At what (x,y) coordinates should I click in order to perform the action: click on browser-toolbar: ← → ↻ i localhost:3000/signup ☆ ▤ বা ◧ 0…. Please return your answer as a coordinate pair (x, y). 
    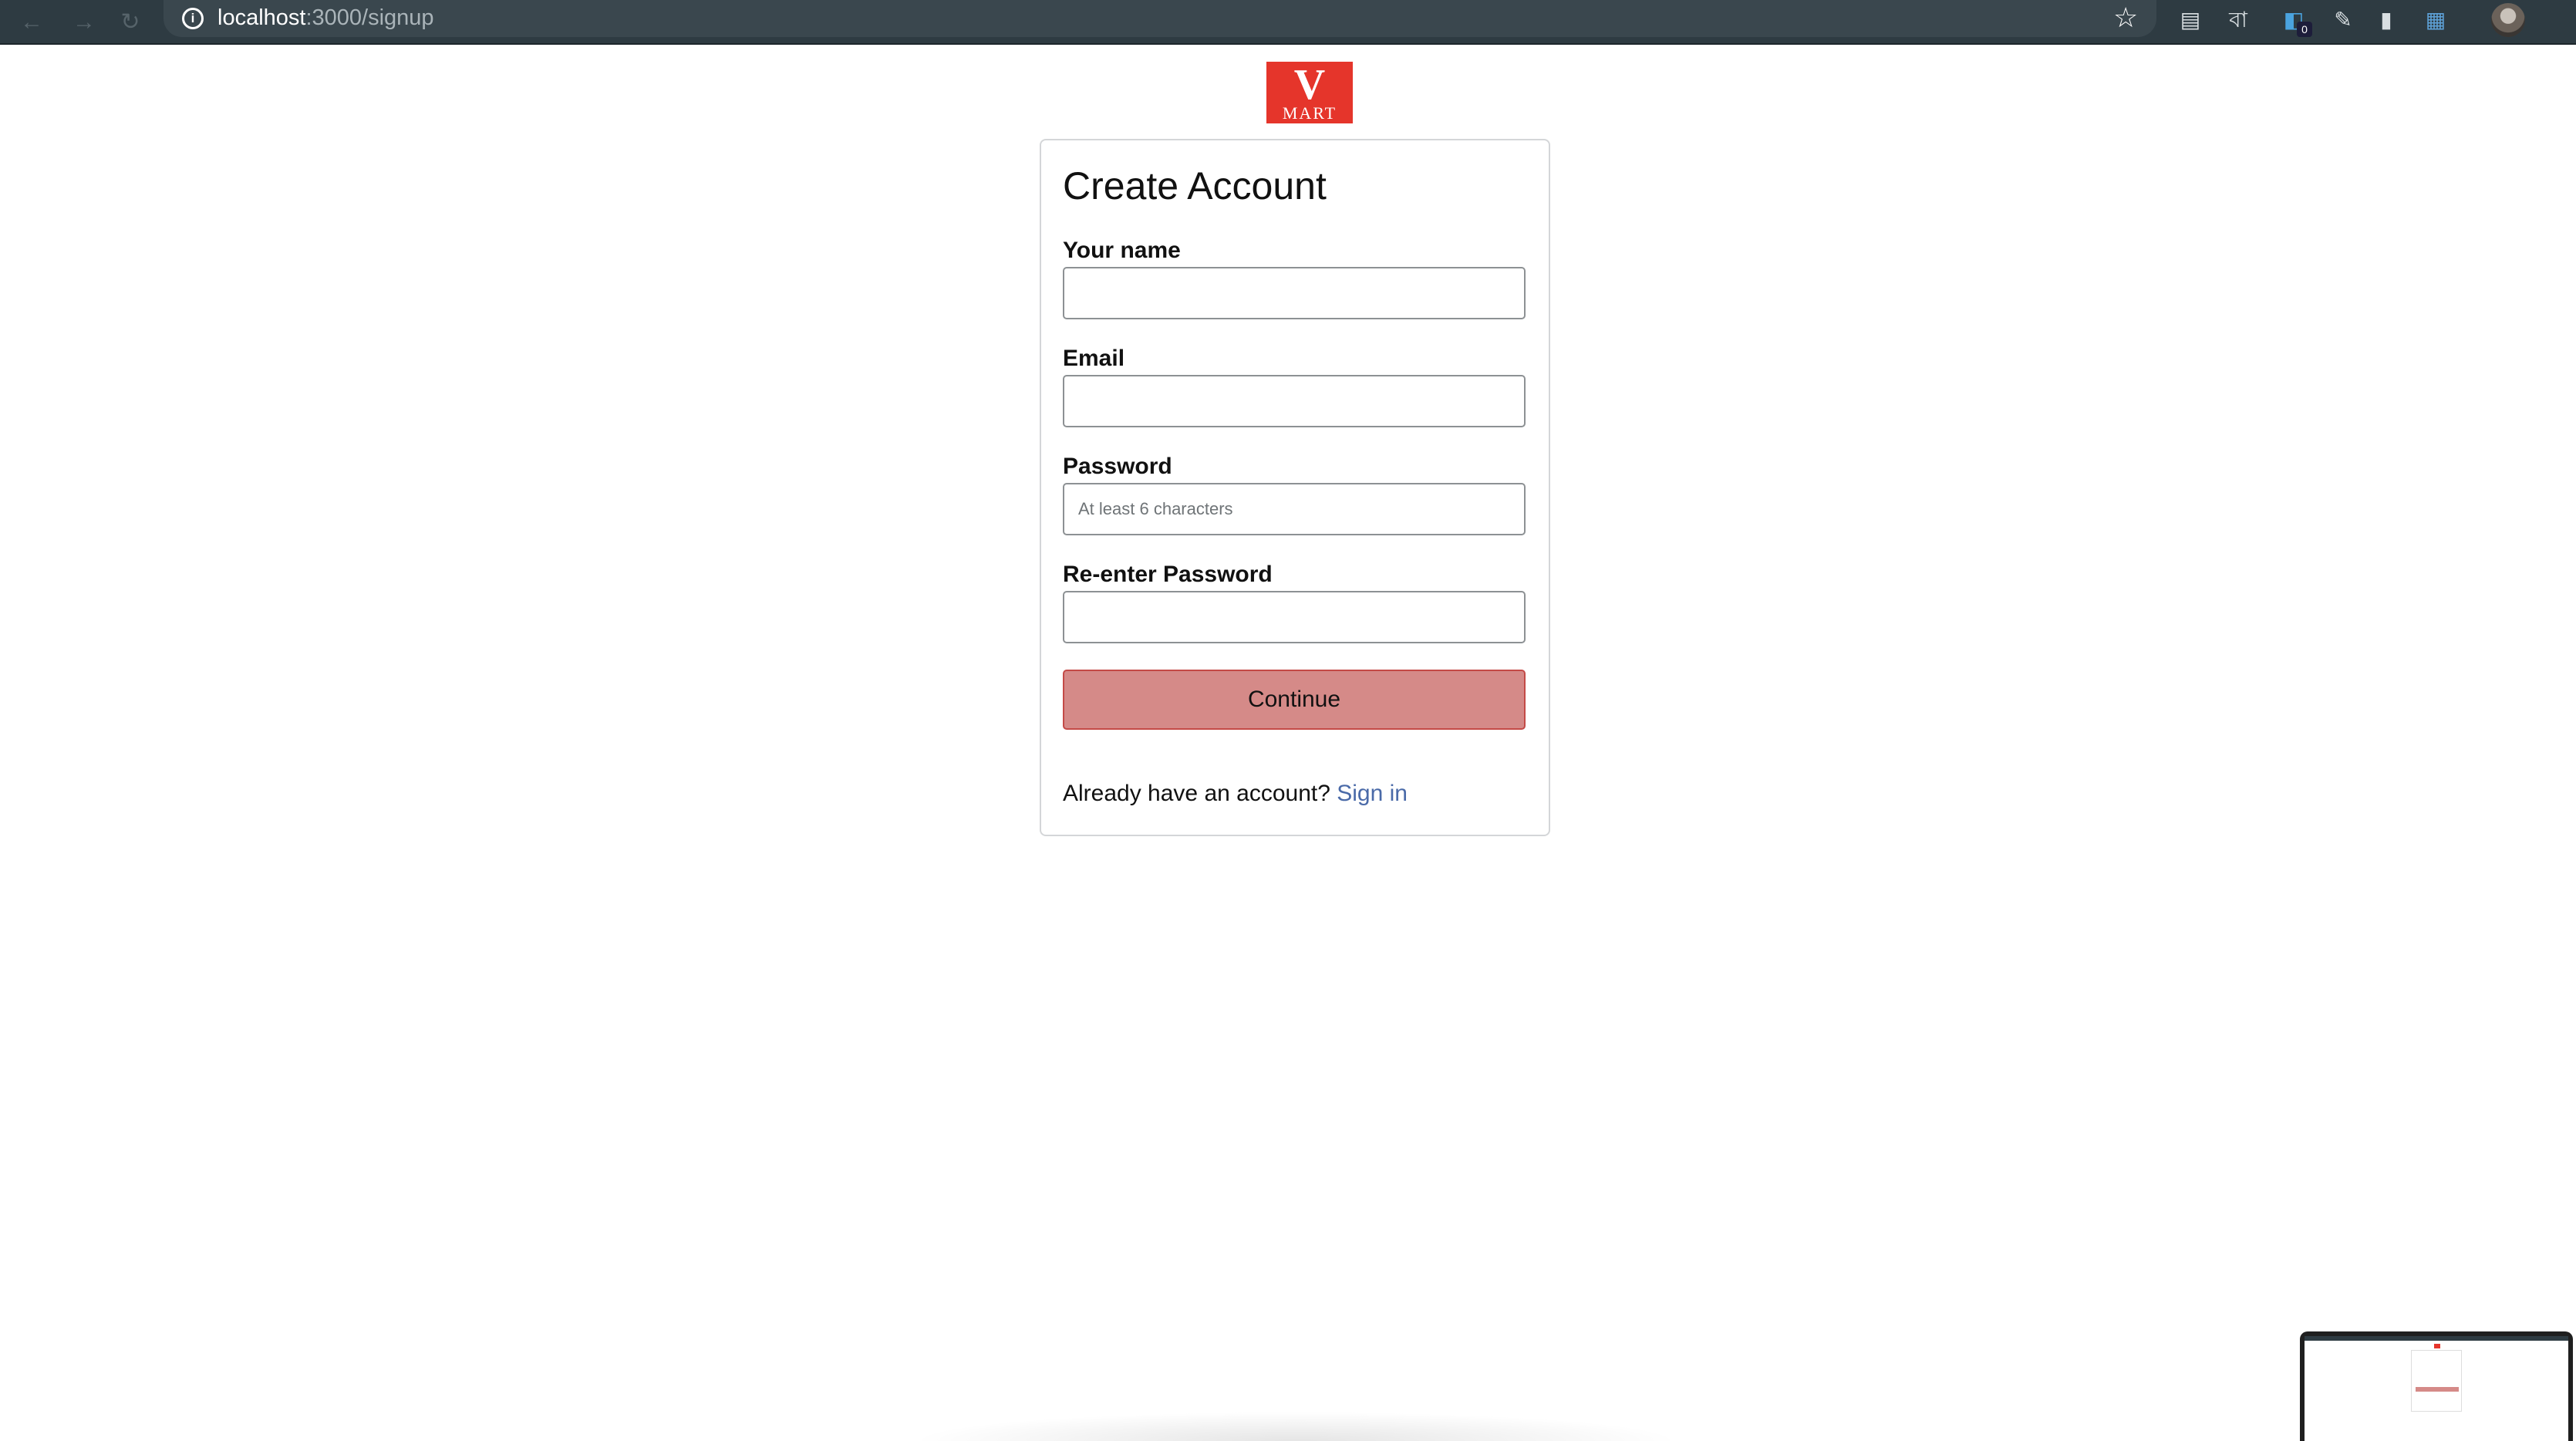
    Looking at the image, I should click on (1288, 22).